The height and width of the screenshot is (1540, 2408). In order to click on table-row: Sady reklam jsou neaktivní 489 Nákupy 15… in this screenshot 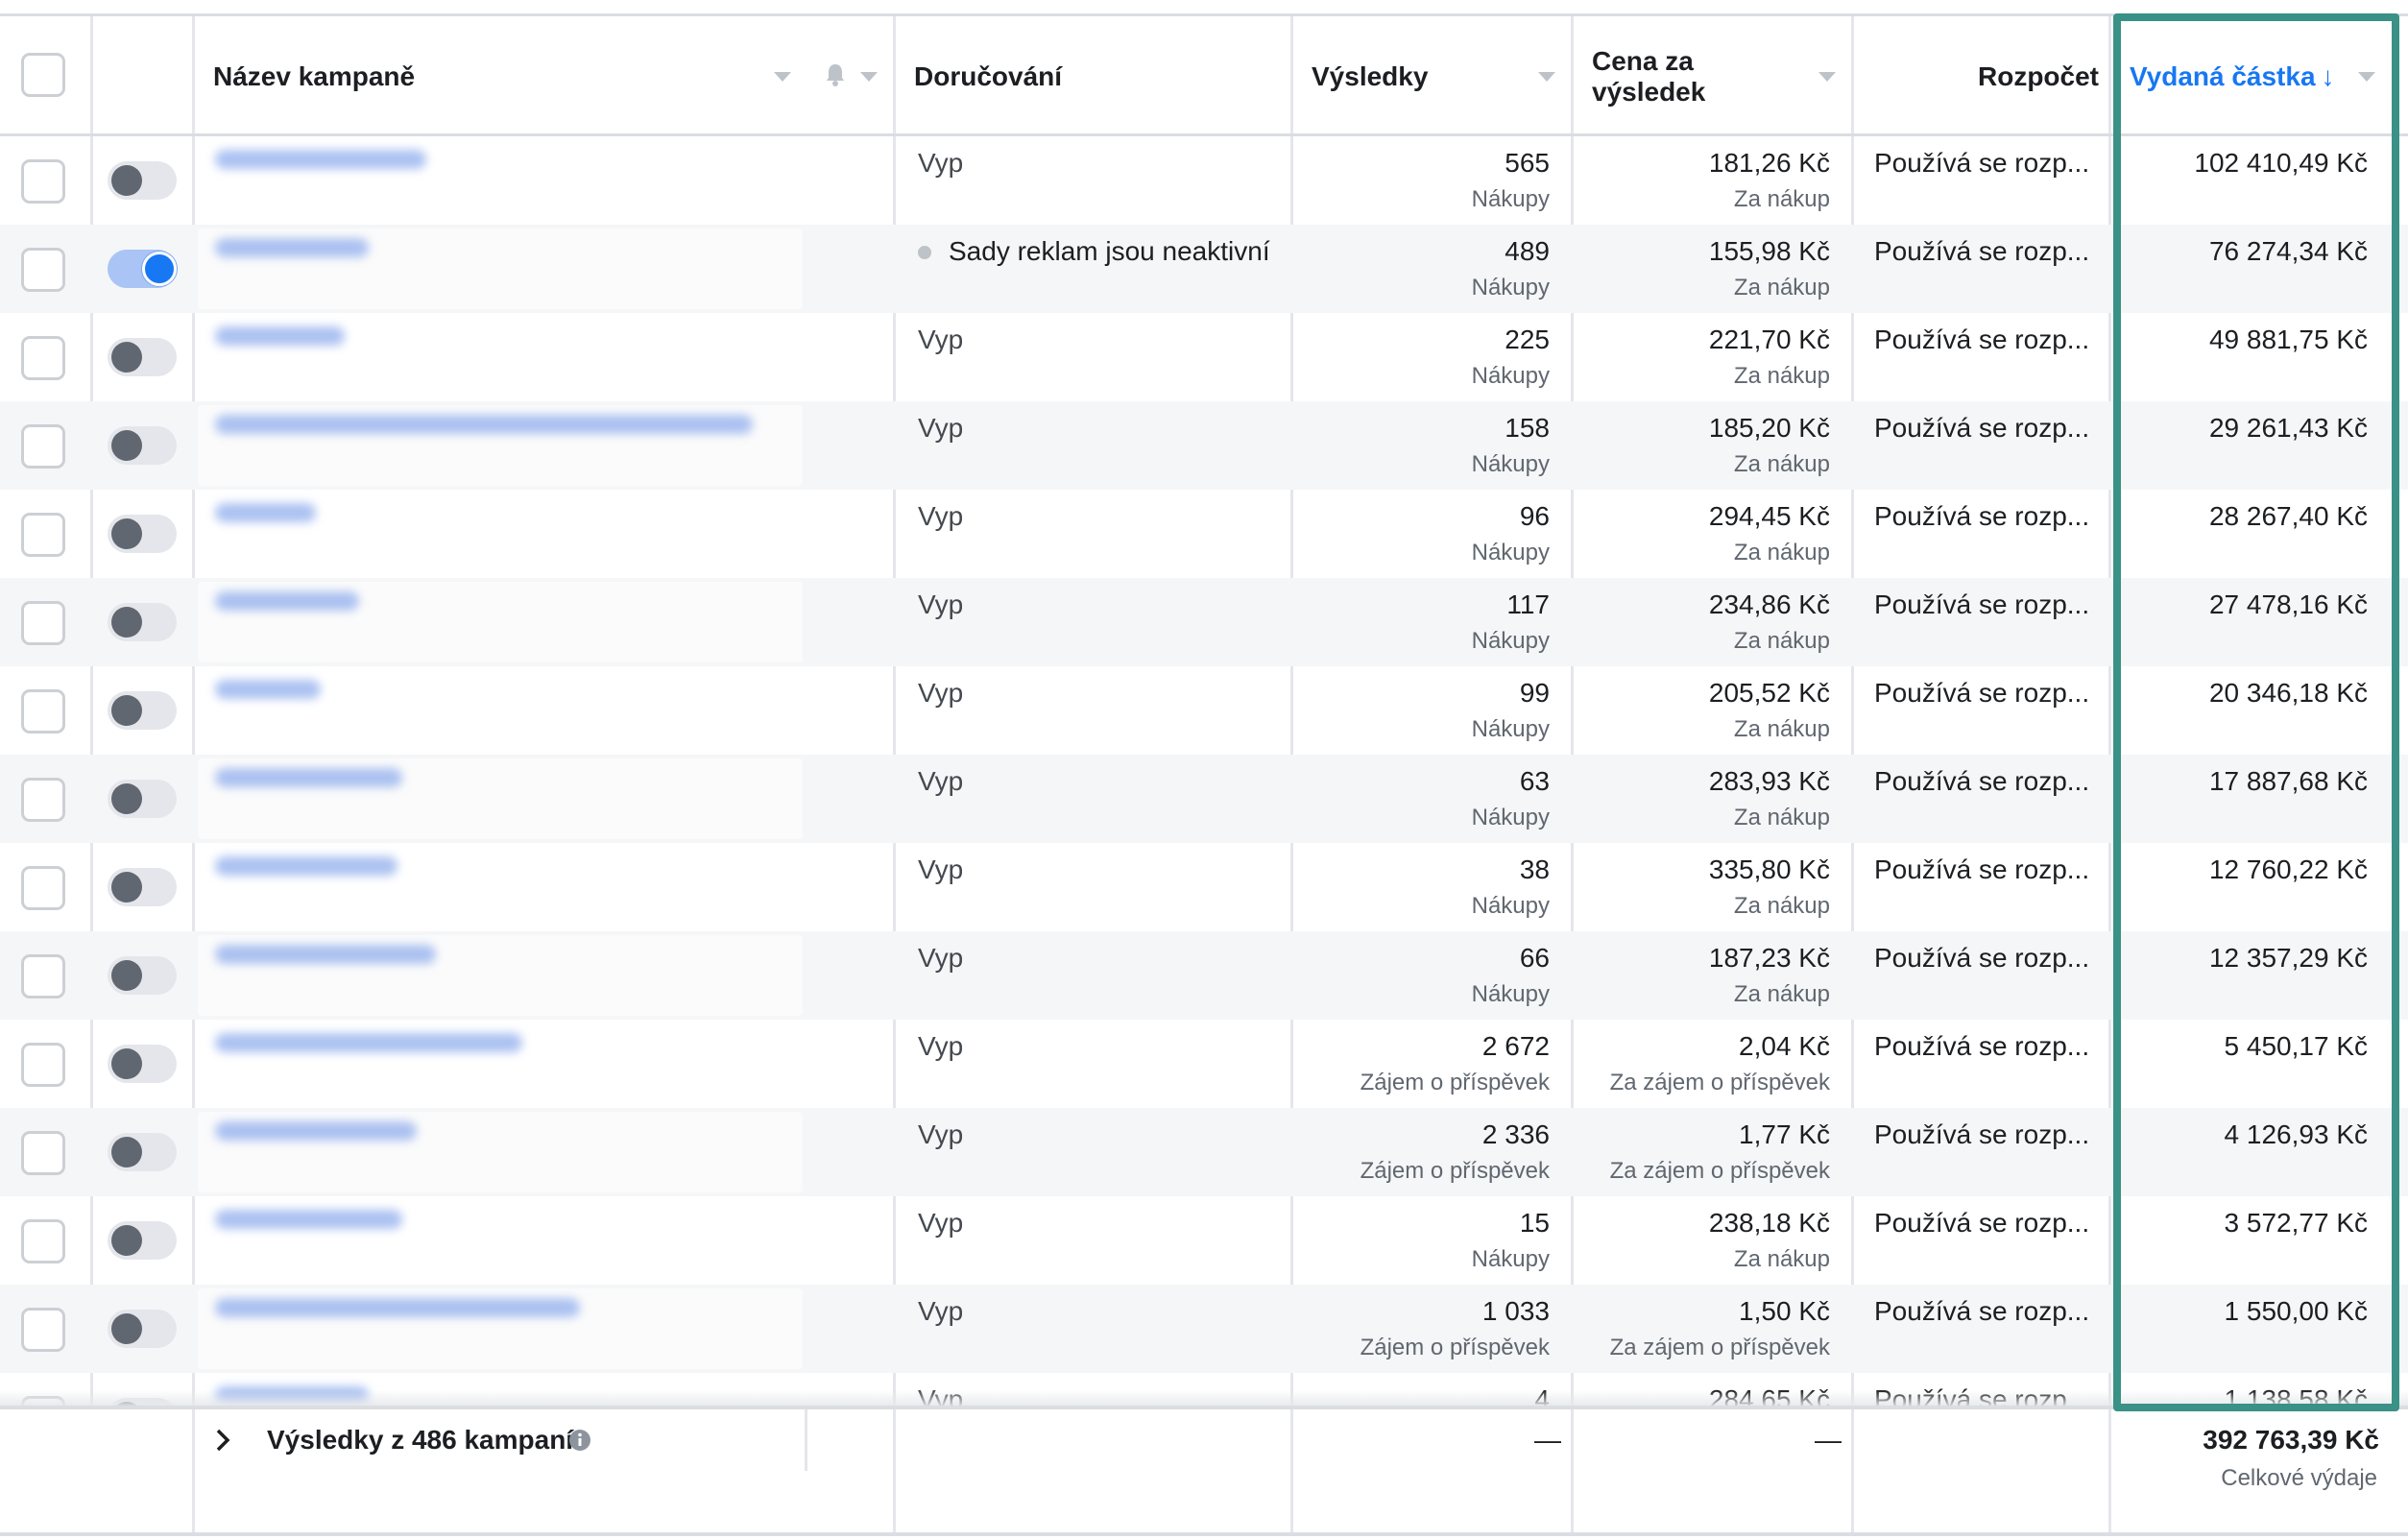, I will do `click(1204, 269)`.